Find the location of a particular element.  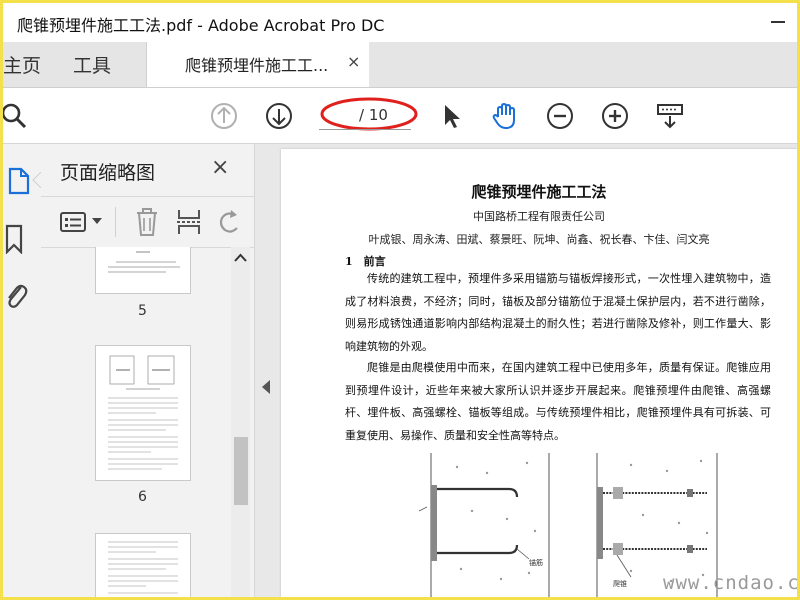

page-up-icon is located at coordinates (224, 116).